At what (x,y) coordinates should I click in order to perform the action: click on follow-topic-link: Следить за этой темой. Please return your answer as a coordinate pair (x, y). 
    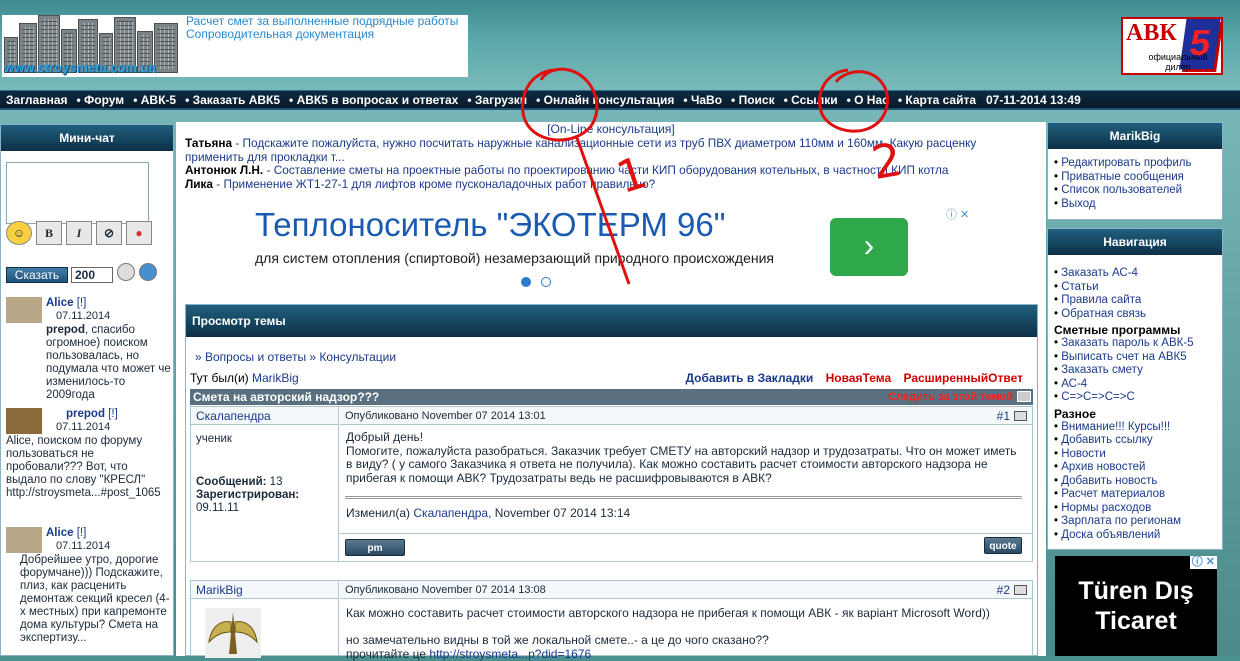
    Looking at the image, I should click on (950, 397).